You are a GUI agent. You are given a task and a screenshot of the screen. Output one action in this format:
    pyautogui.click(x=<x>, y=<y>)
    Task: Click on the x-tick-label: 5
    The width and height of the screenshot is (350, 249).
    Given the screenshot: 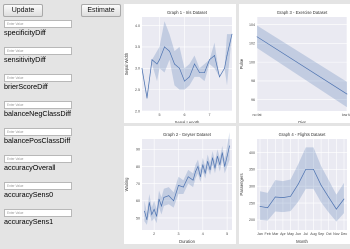 What is the action you would take?
    pyautogui.click(x=227, y=234)
    